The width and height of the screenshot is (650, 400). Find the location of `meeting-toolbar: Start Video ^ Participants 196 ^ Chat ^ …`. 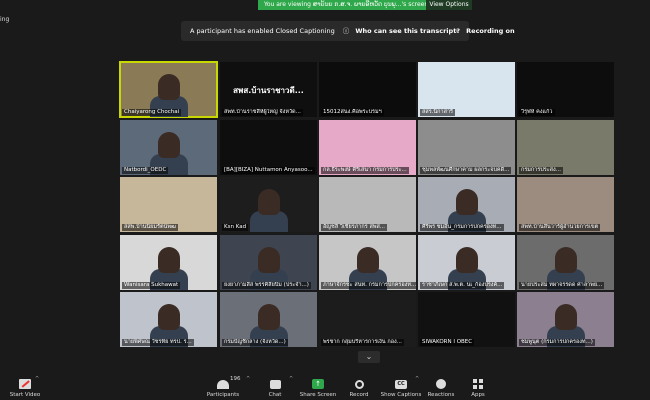

meeting-toolbar: Start Video ^ Participants 196 ^ Chat ^ … is located at coordinates (325, 386).